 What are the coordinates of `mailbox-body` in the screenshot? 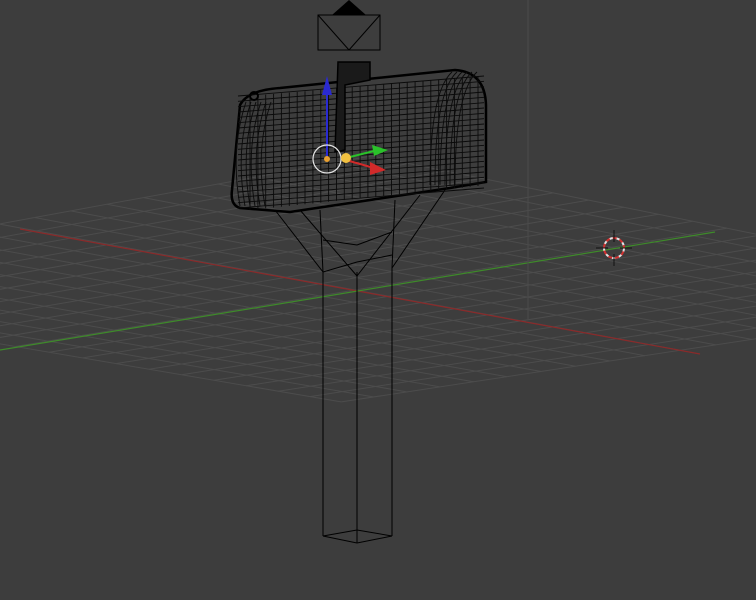 It's located at (359, 137).